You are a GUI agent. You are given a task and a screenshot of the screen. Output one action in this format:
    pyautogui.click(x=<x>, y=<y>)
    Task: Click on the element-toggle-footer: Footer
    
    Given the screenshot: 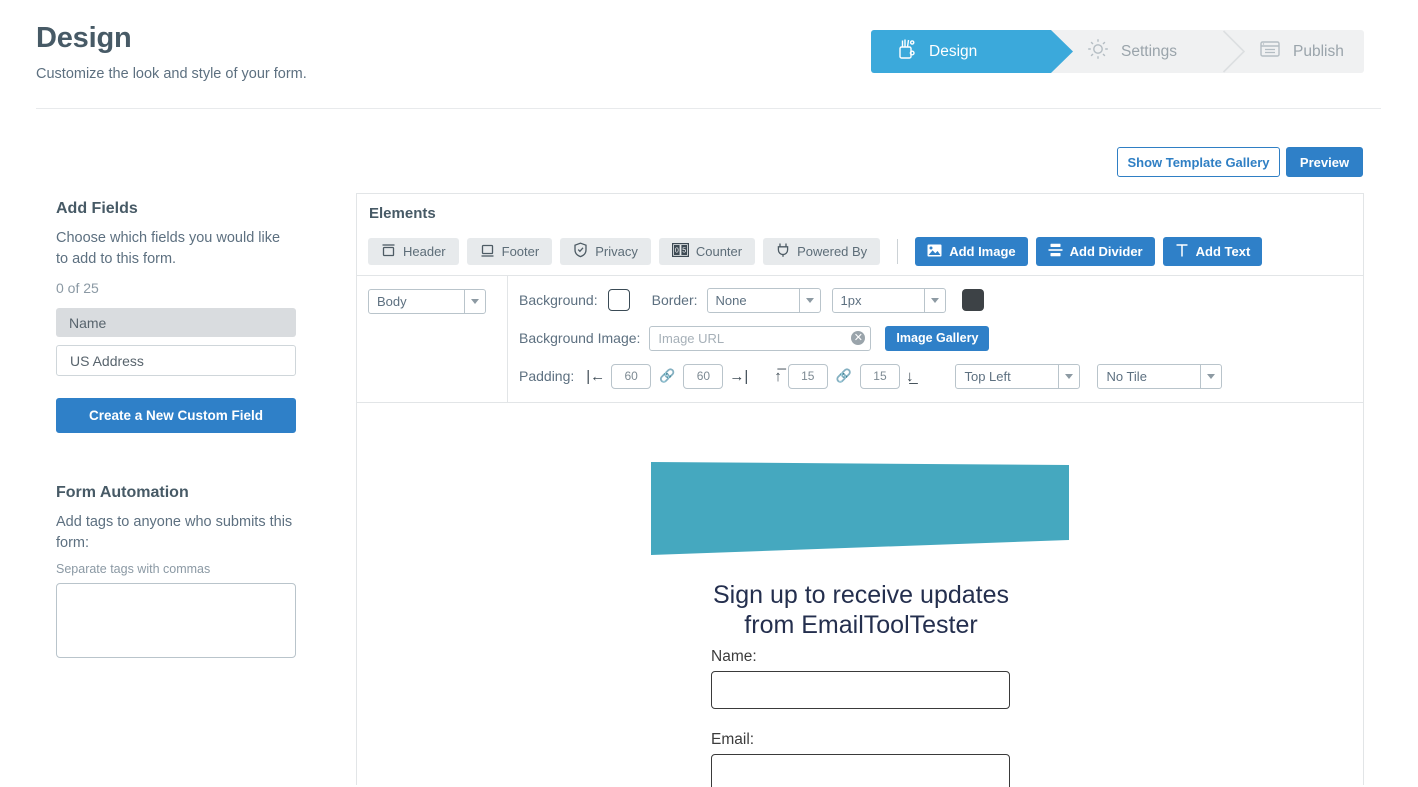 What is the action you would take?
    pyautogui.click(x=509, y=251)
    